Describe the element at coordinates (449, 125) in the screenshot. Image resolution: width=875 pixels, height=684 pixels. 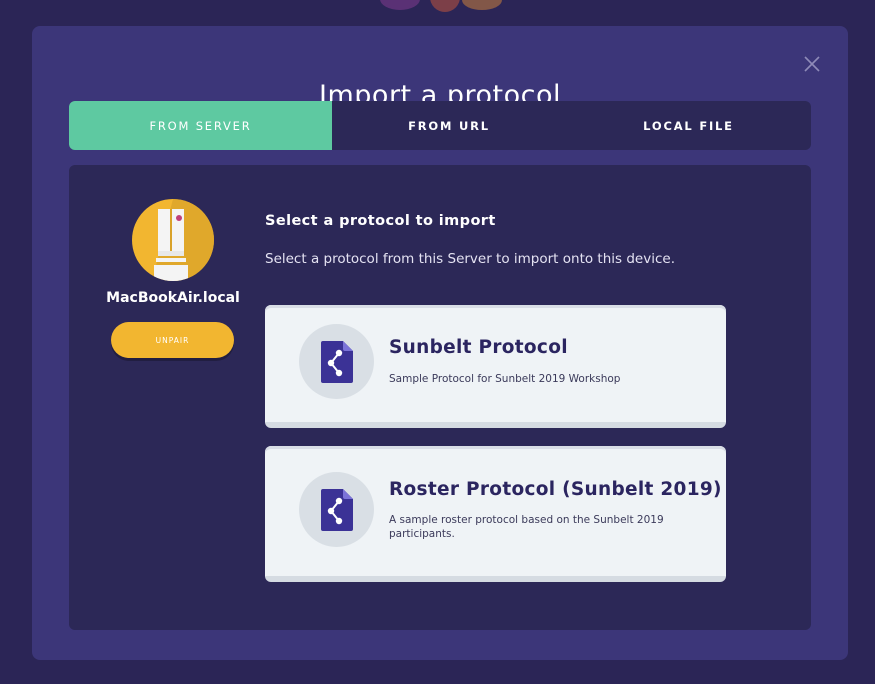
I see `tab-from-url: FROM URL` at that location.